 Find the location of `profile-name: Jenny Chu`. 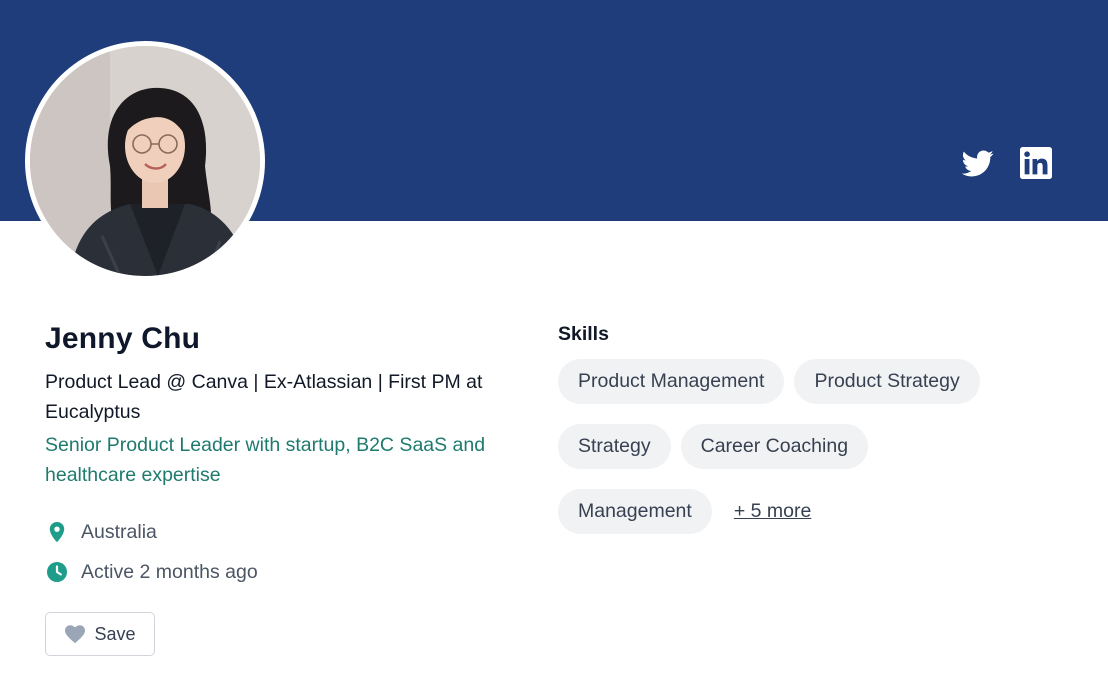

profile-name: Jenny Chu is located at coordinates (123, 338).